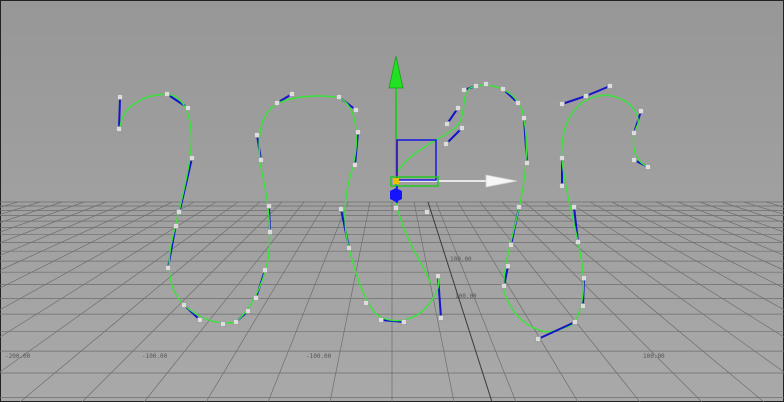 The image size is (784, 402). What do you see at coordinates (396, 181) in the screenshot?
I see `manipulator-center-icon` at bounding box center [396, 181].